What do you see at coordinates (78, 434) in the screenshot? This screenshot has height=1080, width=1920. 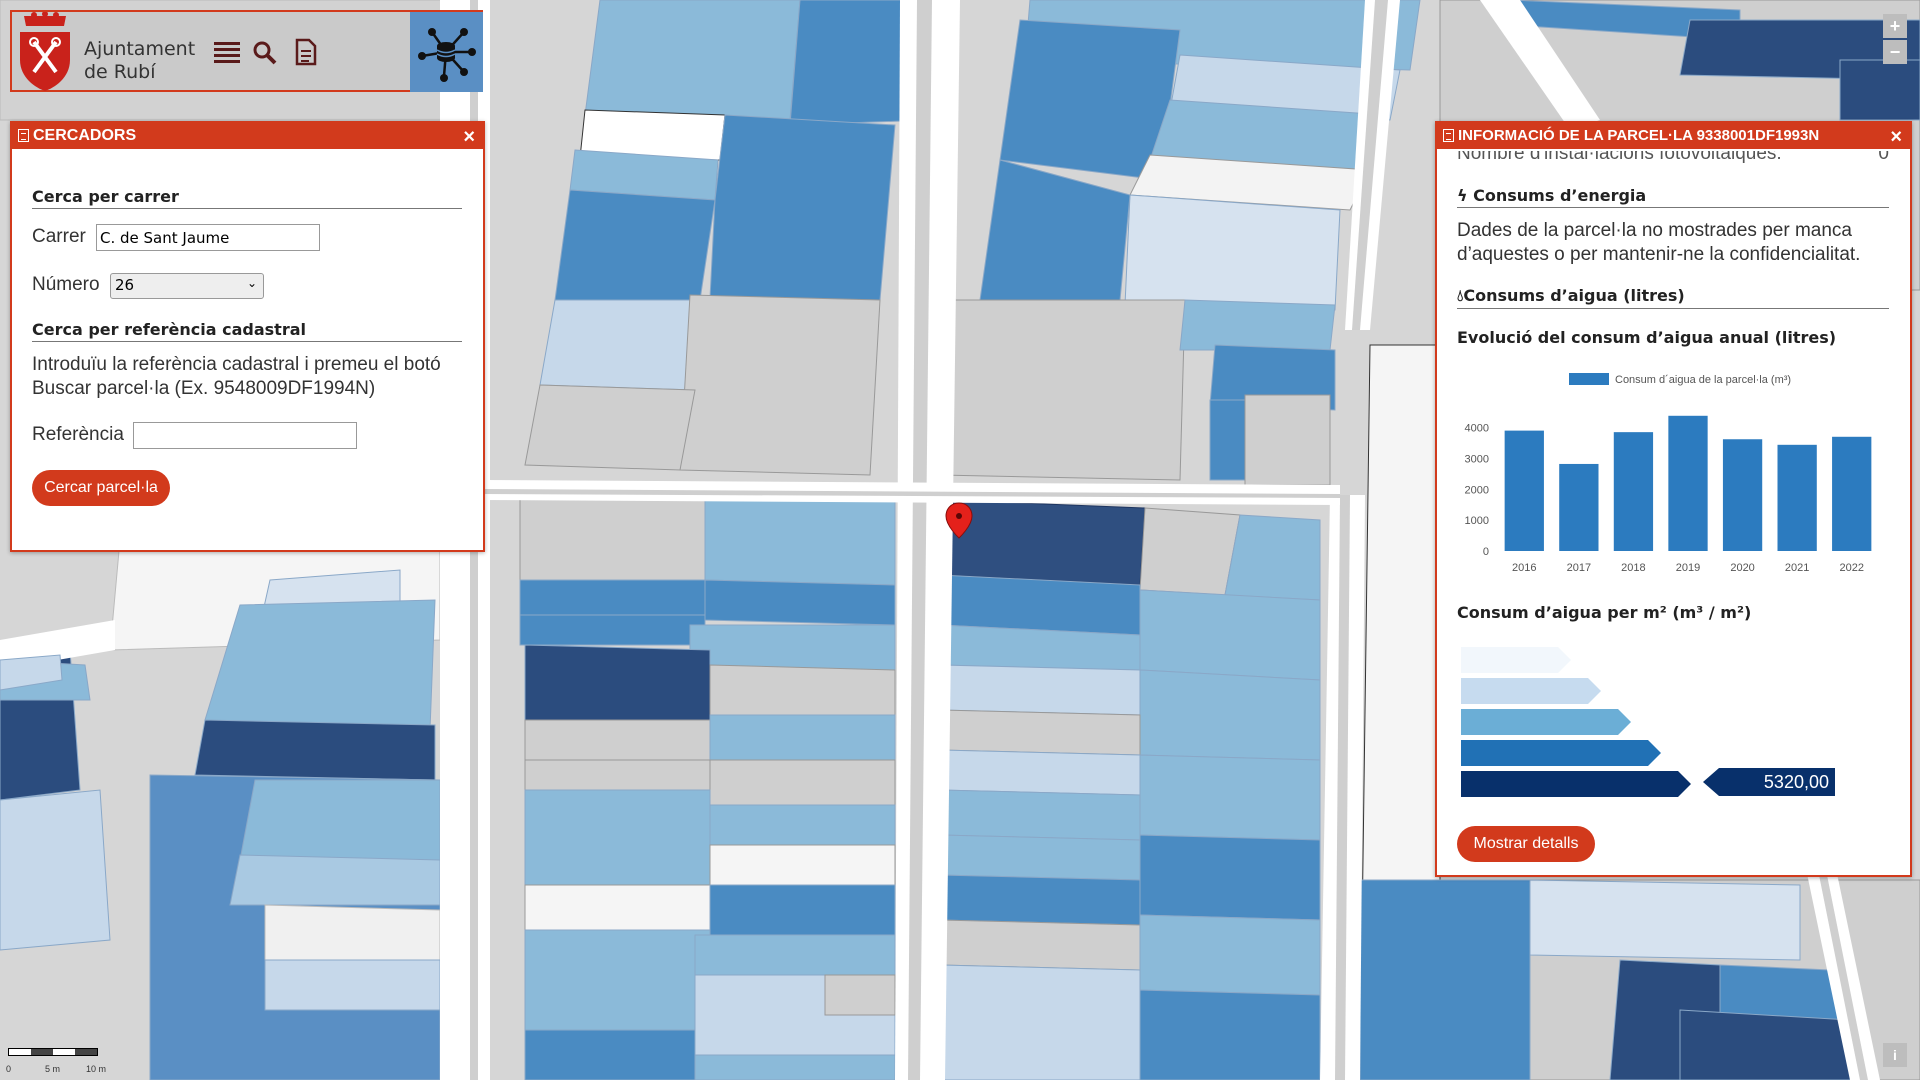 I see `reference-label: Referència` at bounding box center [78, 434].